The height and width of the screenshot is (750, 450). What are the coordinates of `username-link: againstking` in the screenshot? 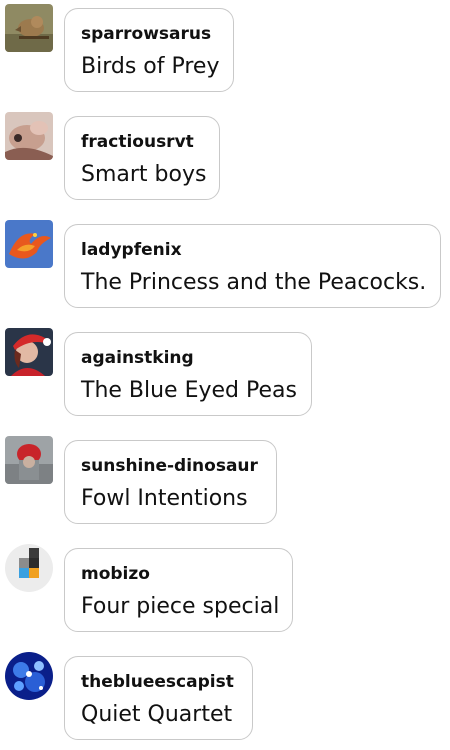 It's located at (188, 358).